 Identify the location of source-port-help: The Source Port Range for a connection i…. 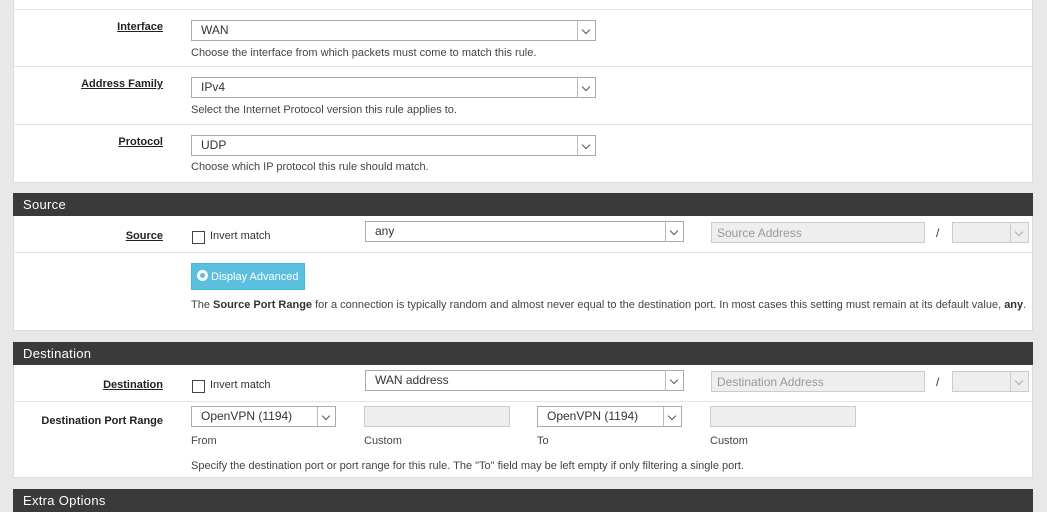
(611, 305).